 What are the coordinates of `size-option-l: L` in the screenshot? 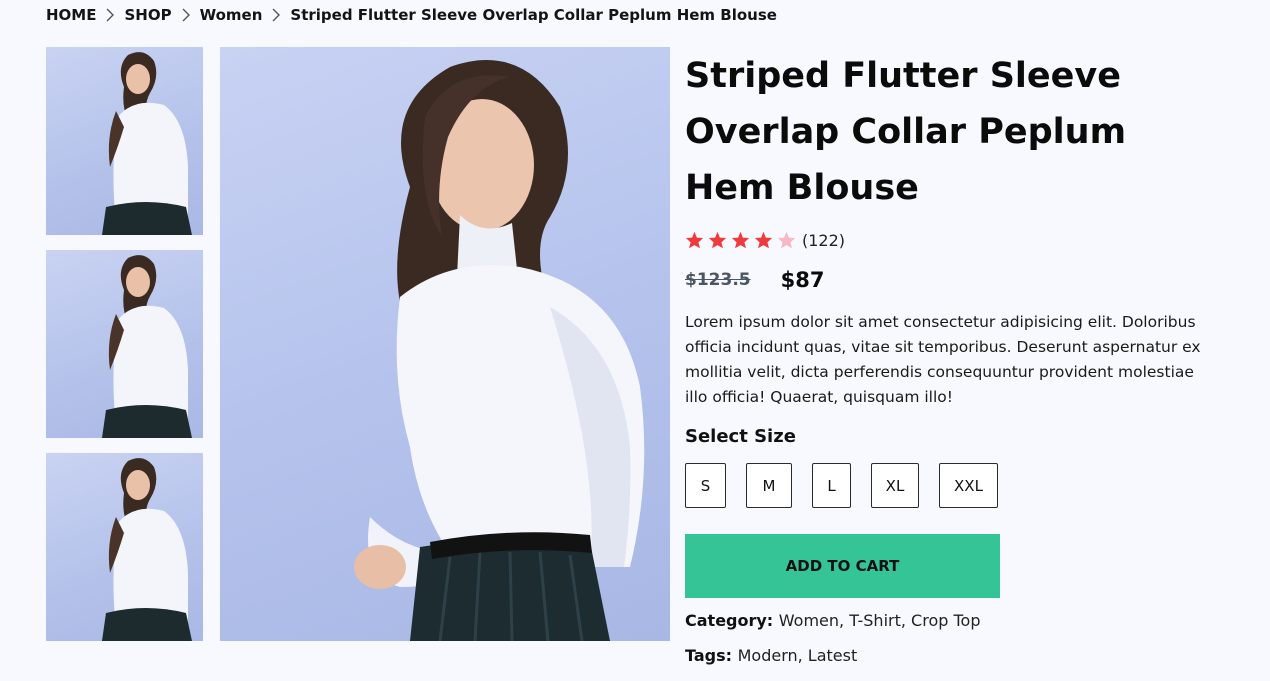 It's located at (831, 485).